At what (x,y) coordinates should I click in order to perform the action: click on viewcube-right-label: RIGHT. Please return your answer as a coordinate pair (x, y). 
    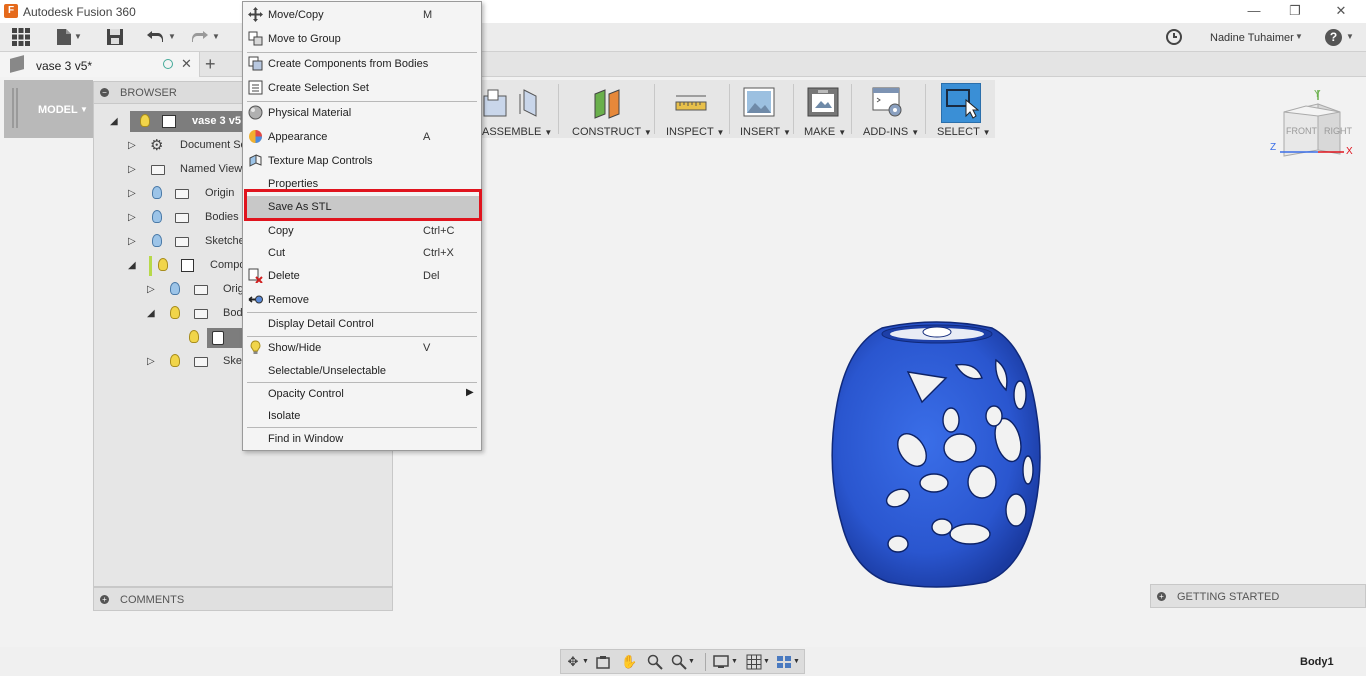
    Looking at the image, I should click on (1338, 131).